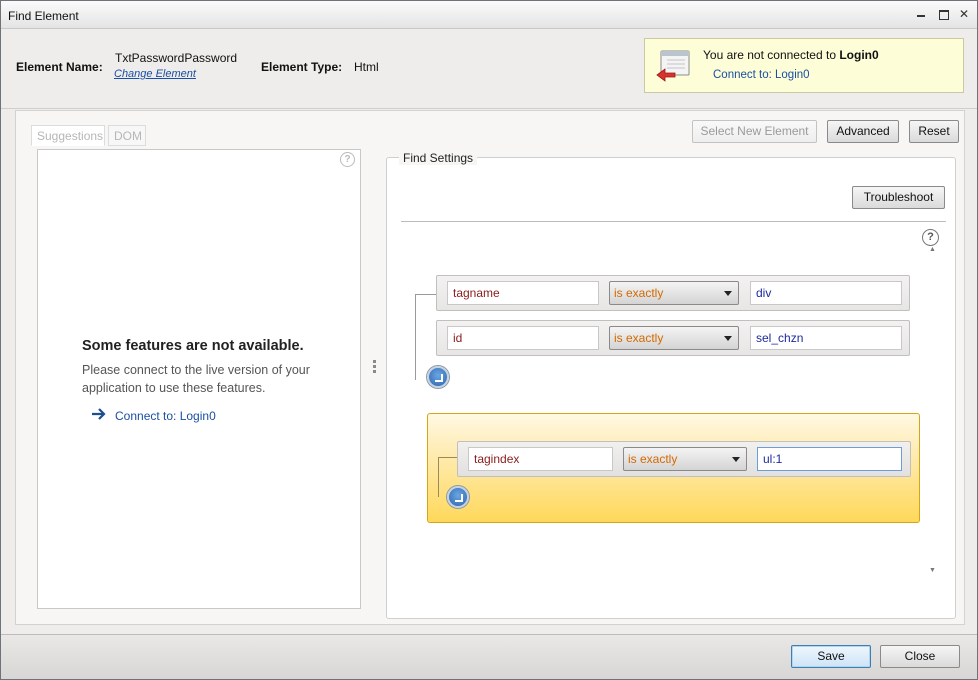 This screenshot has height=680, width=978. I want to click on window-title: Find Element, so click(43, 16).